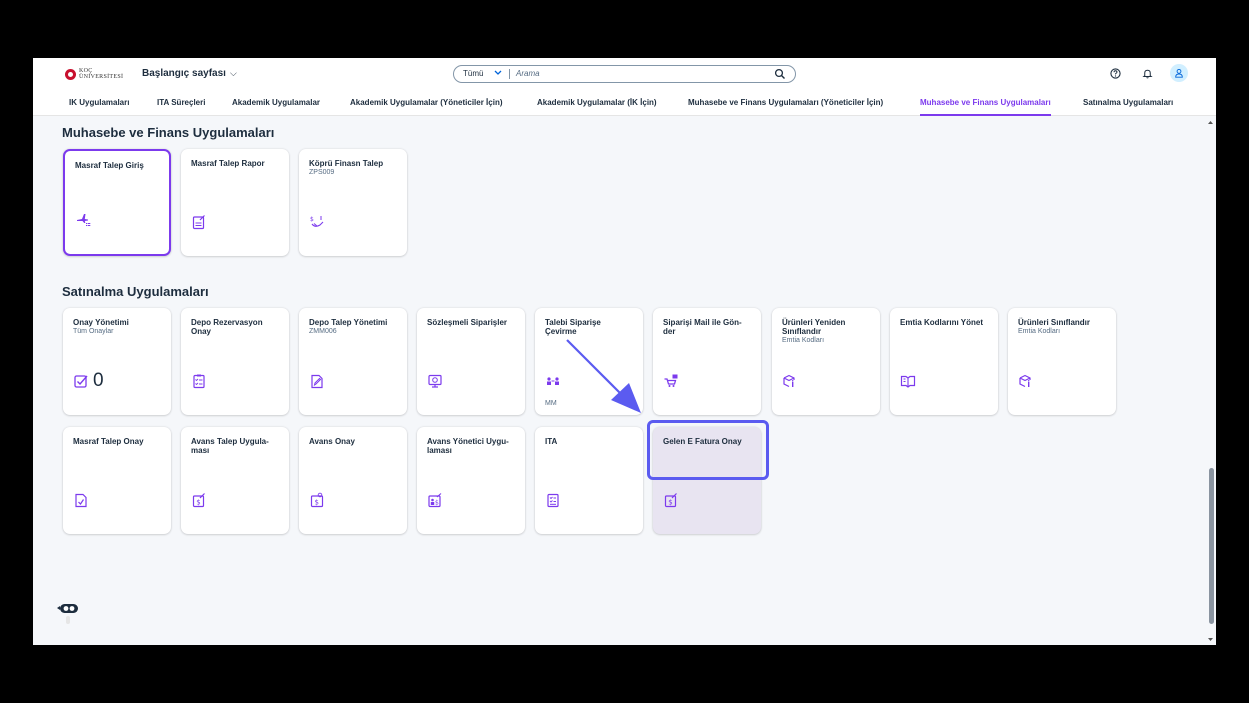 The height and width of the screenshot is (703, 1249). What do you see at coordinates (553, 381) in the screenshot?
I see `people-transfer-icon` at bounding box center [553, 381].